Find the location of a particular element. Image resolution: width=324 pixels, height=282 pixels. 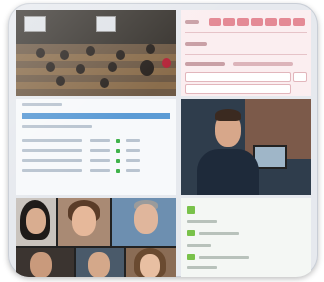

green-list-screenshot is located at coordinates (246, 237).